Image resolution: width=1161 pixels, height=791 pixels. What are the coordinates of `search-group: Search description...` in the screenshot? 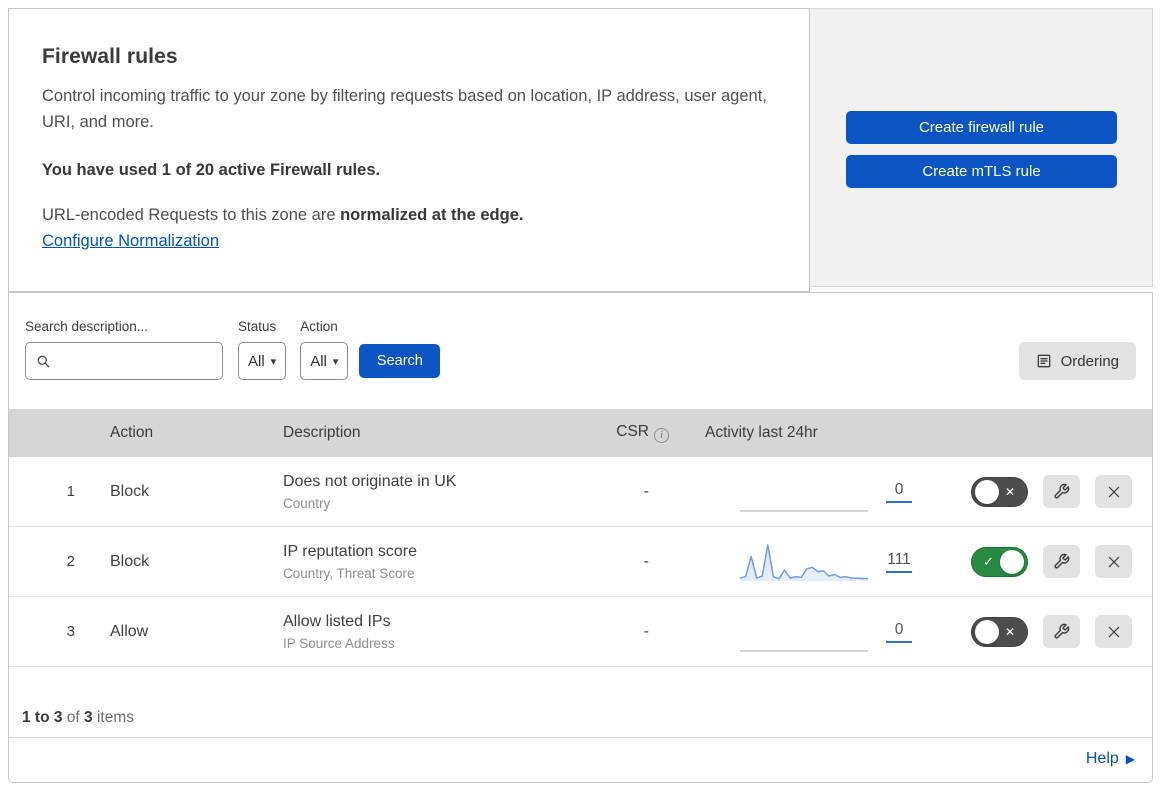 It's located at (141, 349).